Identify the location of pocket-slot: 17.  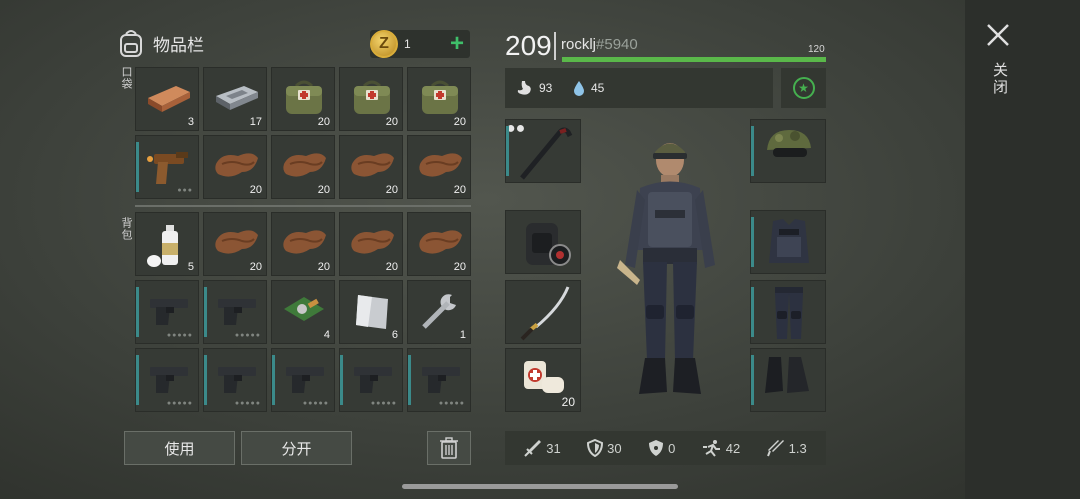
(235, 99).